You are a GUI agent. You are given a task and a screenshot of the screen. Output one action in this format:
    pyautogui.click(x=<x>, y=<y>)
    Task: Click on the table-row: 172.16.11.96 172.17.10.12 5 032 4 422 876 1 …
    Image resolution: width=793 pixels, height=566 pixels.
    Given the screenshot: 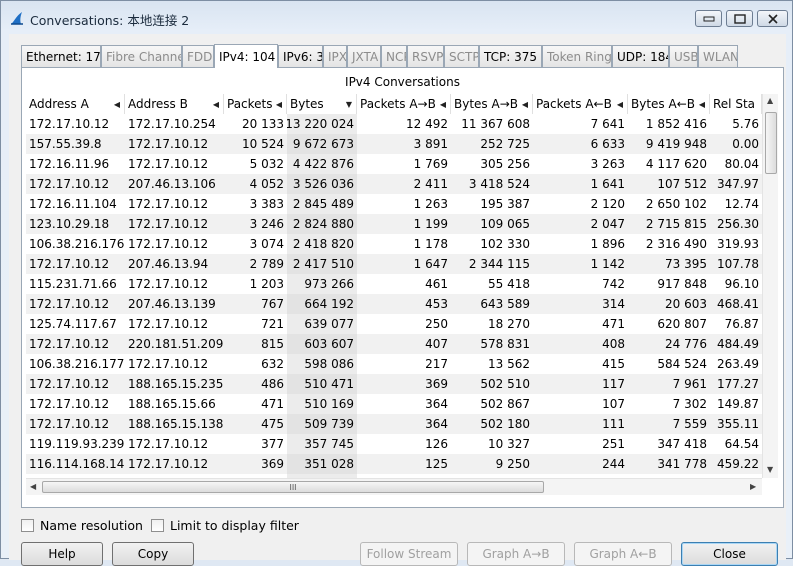 What is the action you would take?
    pyautogui.click(x=394, y=164)
    